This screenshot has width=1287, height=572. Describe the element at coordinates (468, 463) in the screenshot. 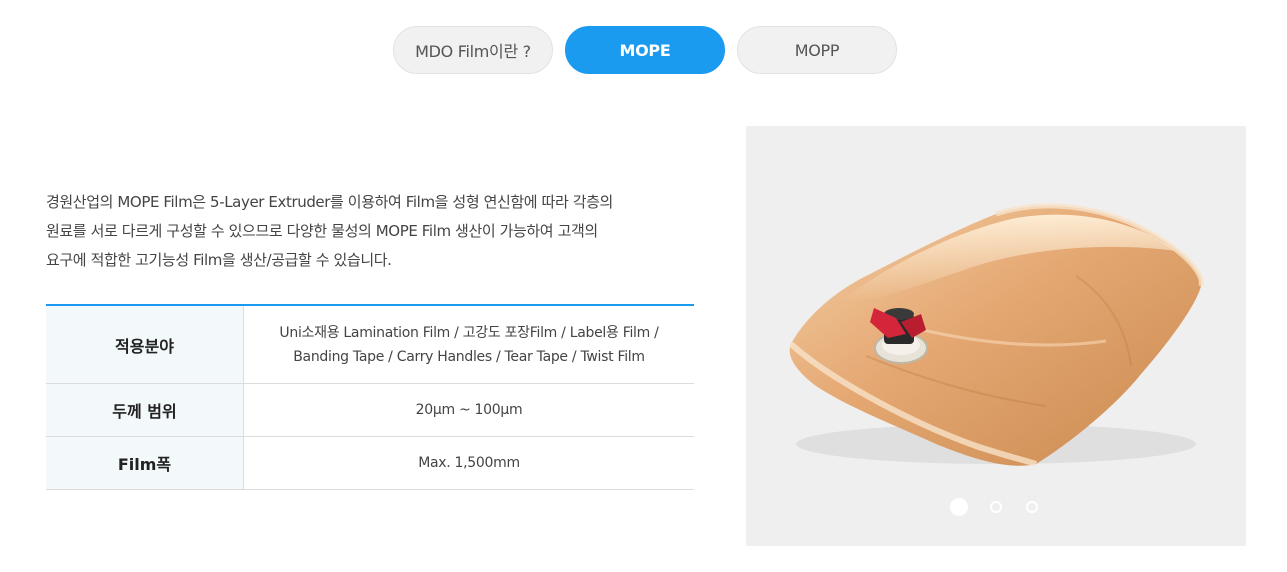

I see `spec-value-width: Max. 1,500mm` at that location.